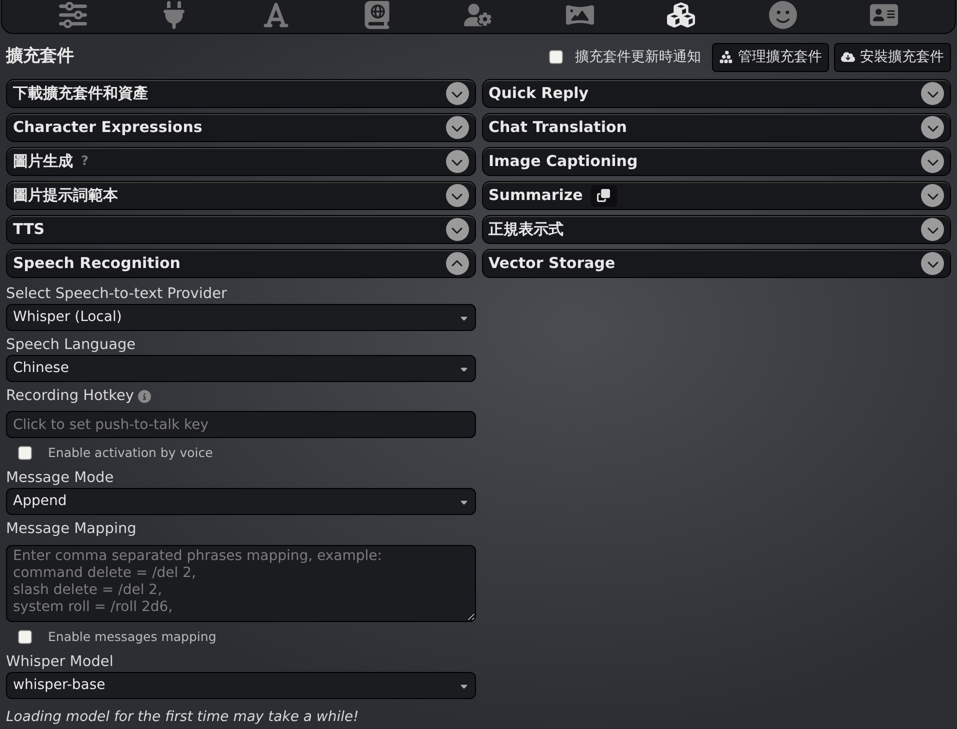  Describe the element at coordinates (60, 662) in the screenshot. I see `field-label: Whisper Model` at that location.